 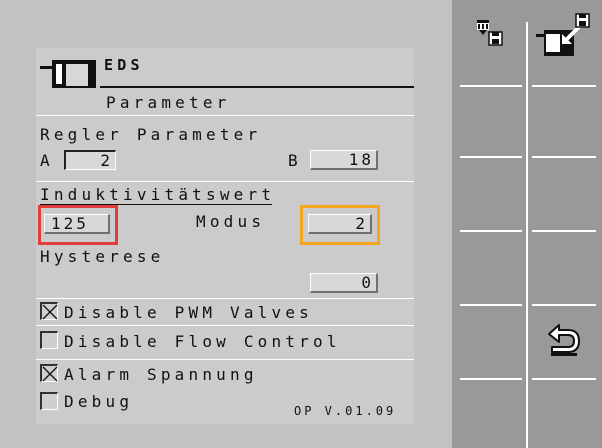 I want to click on regler-a-input: 2, so click(x=90, y=160).